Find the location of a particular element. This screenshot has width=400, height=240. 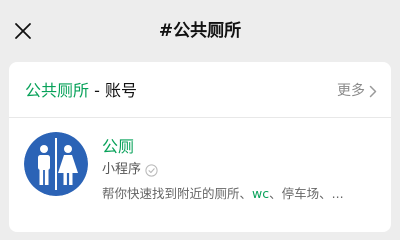

app-name: 公厕 is located at coordinates (118, 146).